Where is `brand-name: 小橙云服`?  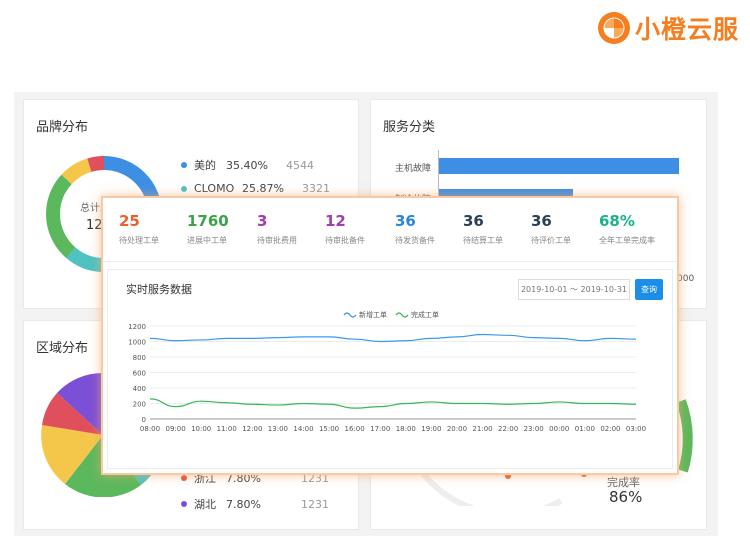
brand-name: 小橙云服 is located at coordinates (687, 29).